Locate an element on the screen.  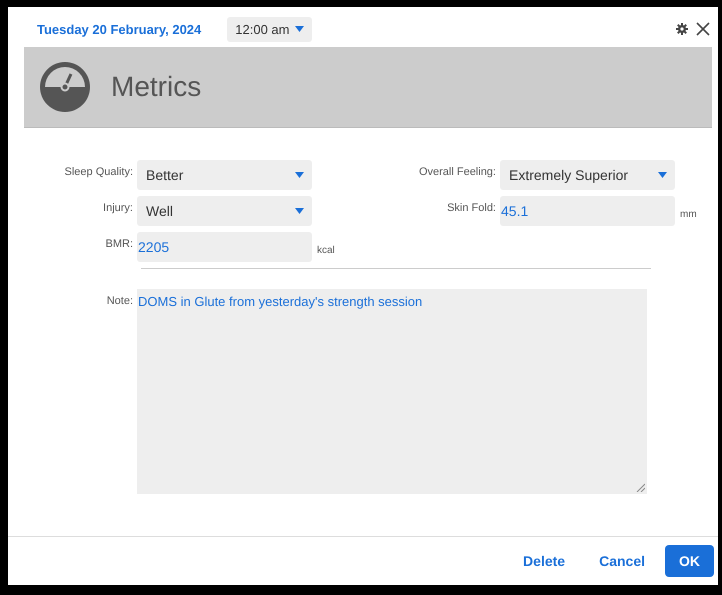
field-label: Note: is located at coordinates (119, 301).